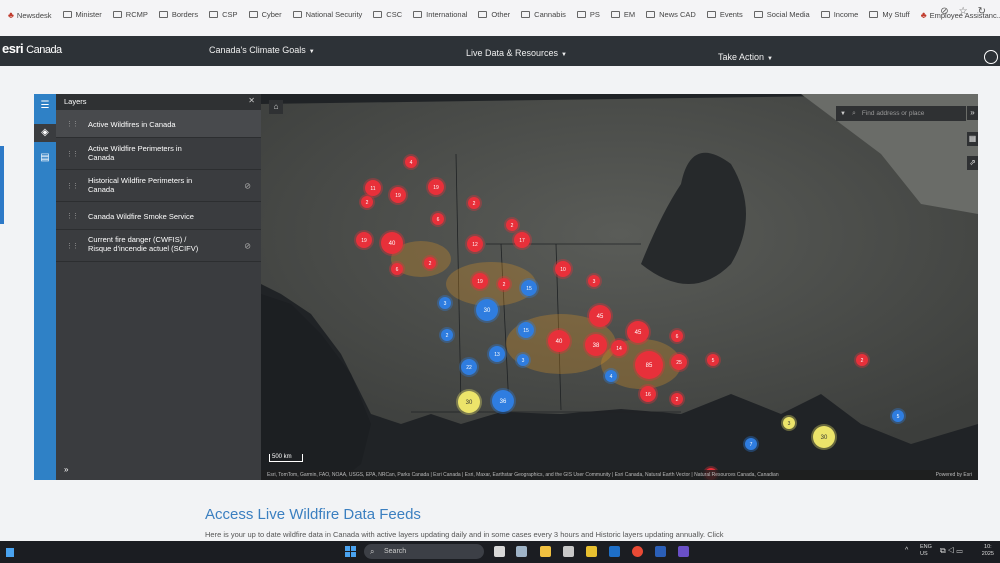 Image resolution: width=1000 pixels, height=563 pixels. I want to click on fire-cluster-red: 12, so click(475, 244).